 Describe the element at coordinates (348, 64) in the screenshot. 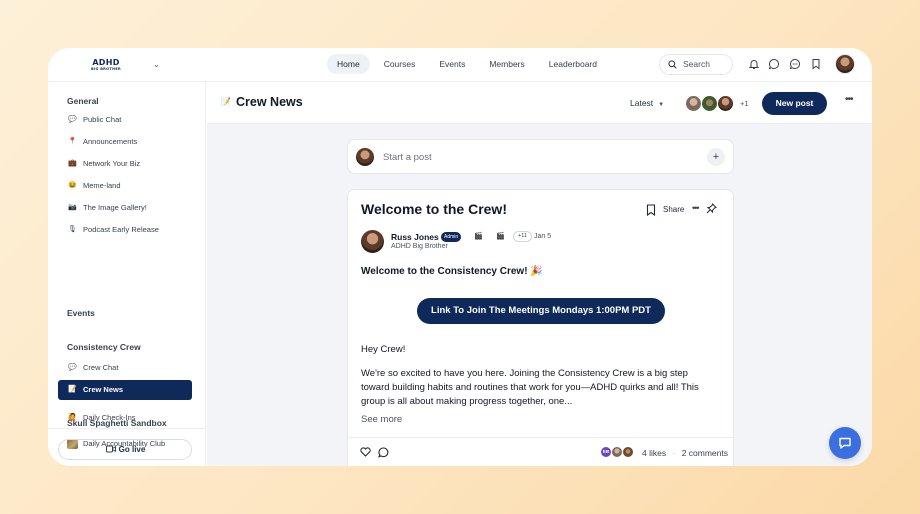

I see `nav-home: Home` at that location.